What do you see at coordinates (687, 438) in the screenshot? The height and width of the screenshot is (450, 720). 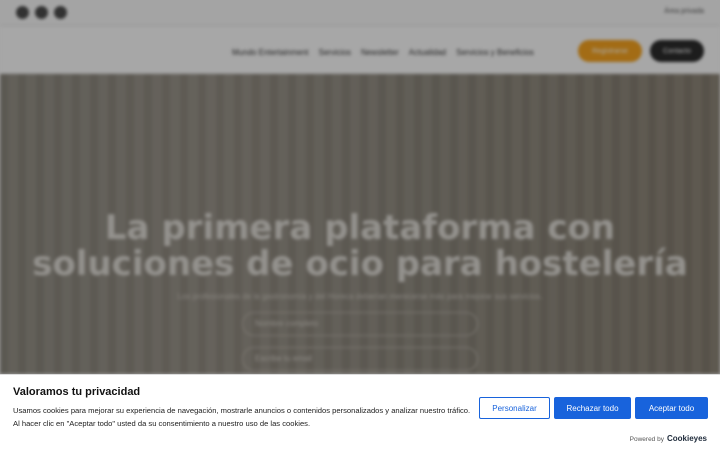 I see `cookieyes-logo: Cookieyes` at bounding box center [687, 438].